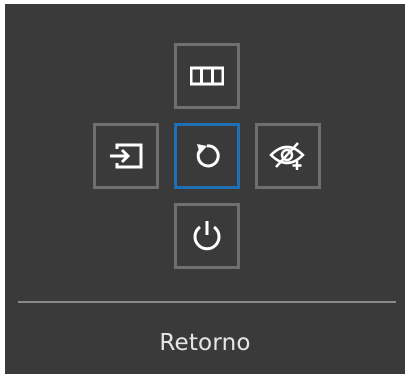 The width and height of the screenshot is (407, 377). I want to click on eye-comfort-icon, so click(288, 156).